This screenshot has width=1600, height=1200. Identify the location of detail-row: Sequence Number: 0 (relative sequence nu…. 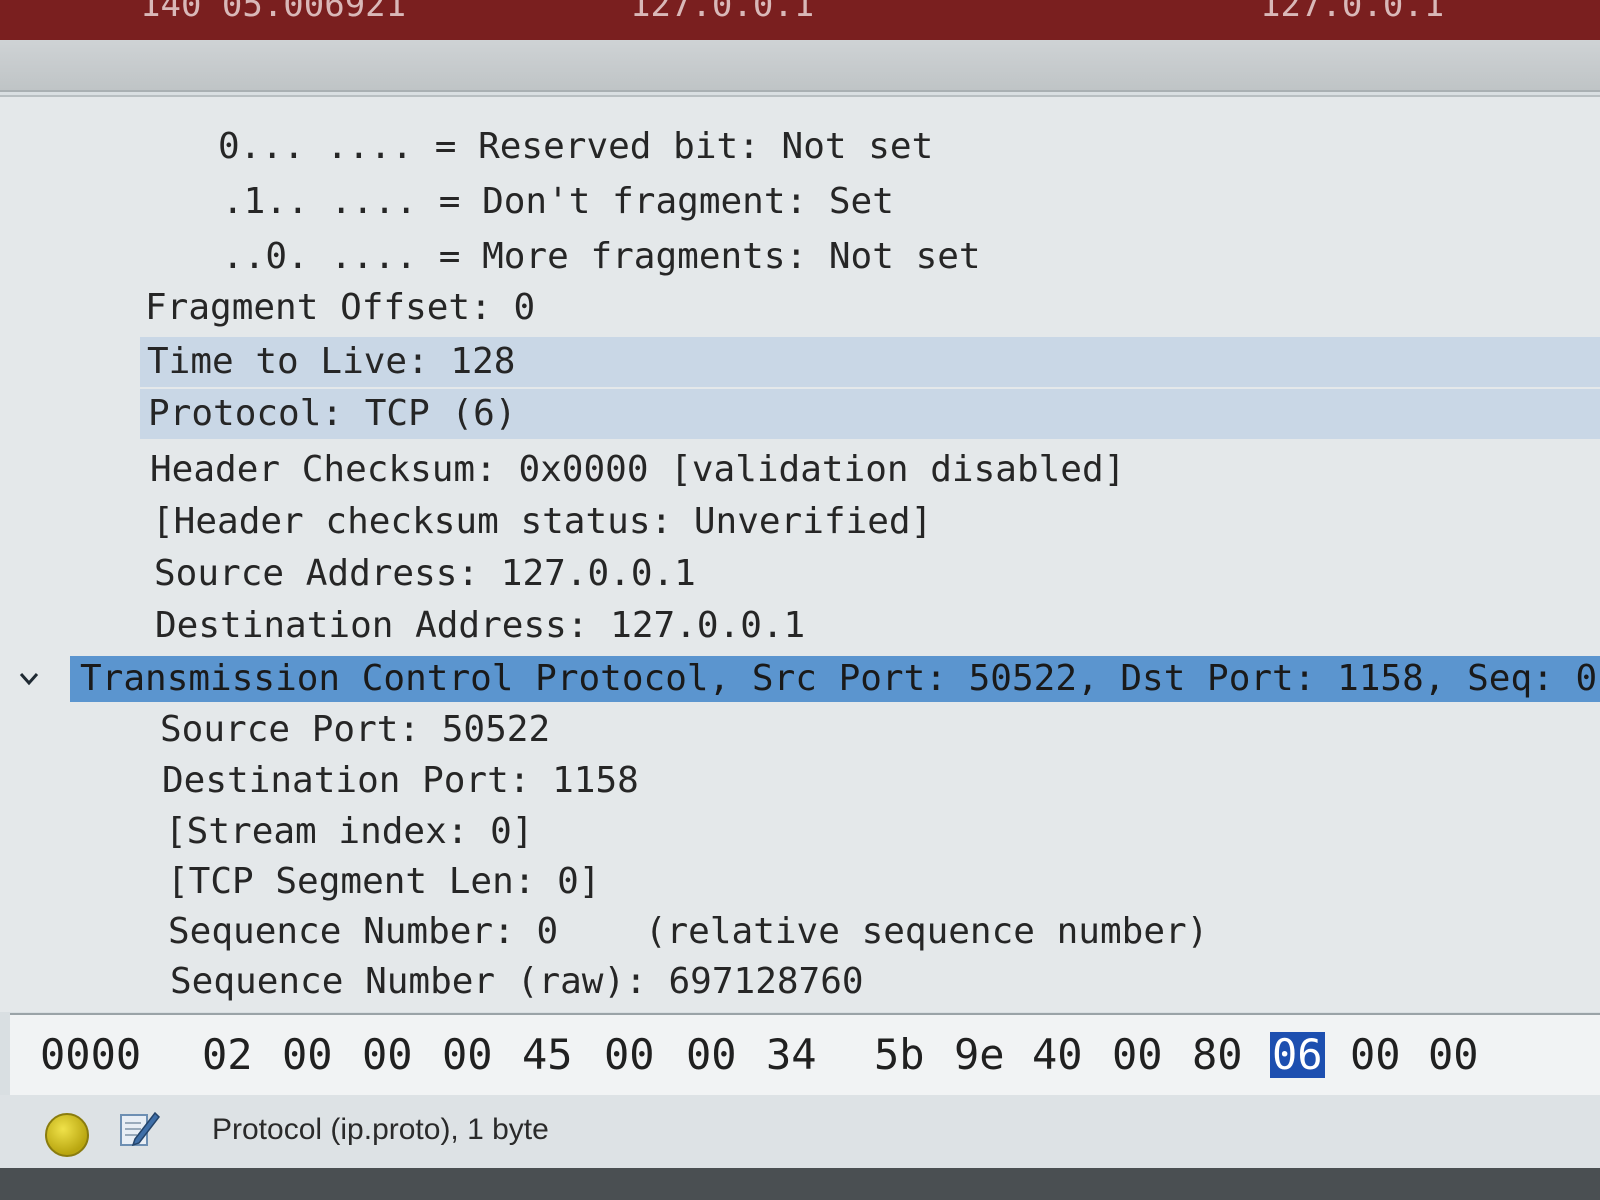
(800, 932).